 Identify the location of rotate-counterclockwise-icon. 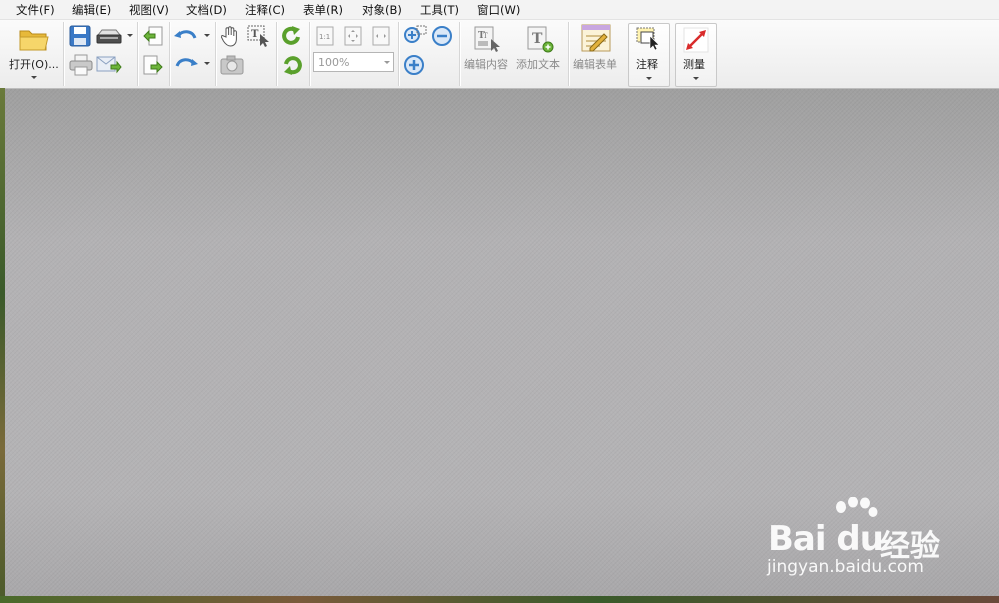
(293, 65).